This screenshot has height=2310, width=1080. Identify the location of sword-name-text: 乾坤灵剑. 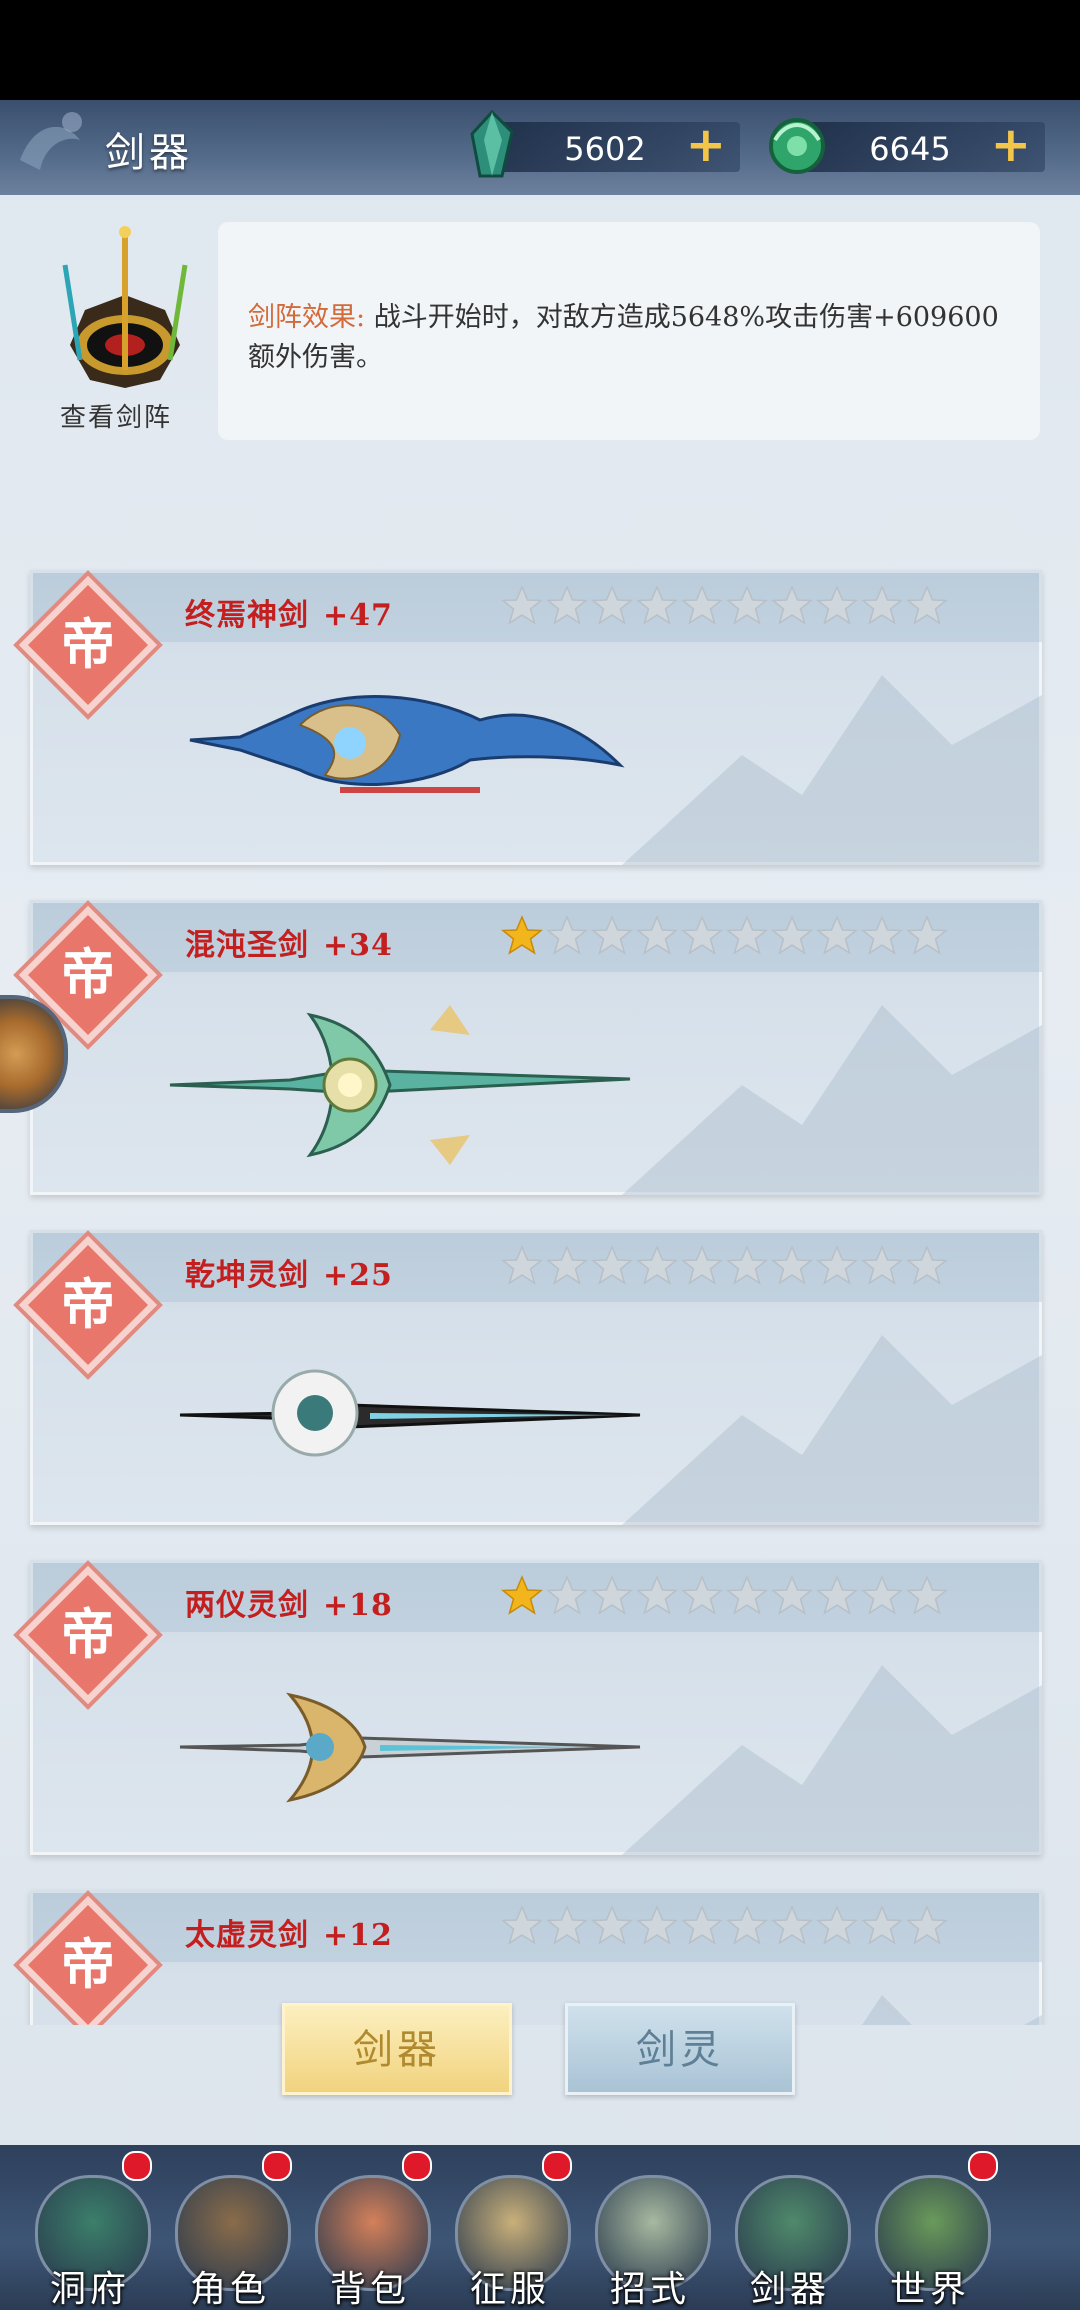
(247, 1275).